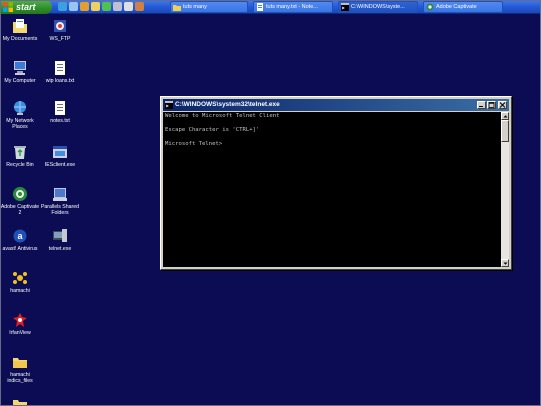 This screenshot has height=406, width=541. Describe the element at coordinates (60, 249) in the screenshot. I see `desktop-icon-label: telnet.exe` at that location.